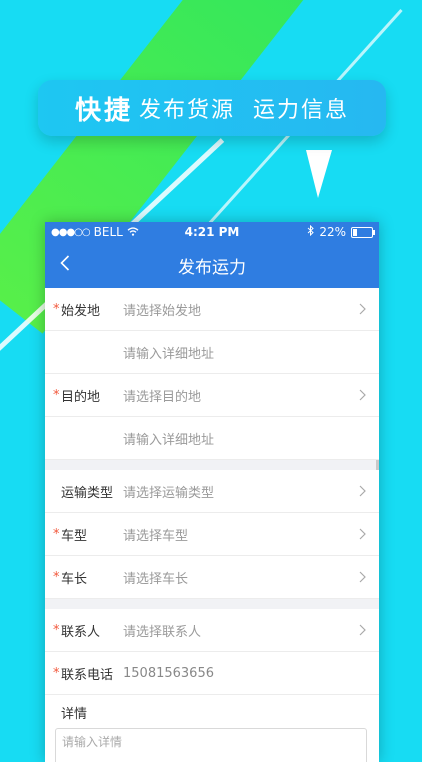 Image resolution: width=422 pixels, height=762 pixels. I want to click on promo-banner: 快捷 发布货源 运力信息, so click(212, 108).